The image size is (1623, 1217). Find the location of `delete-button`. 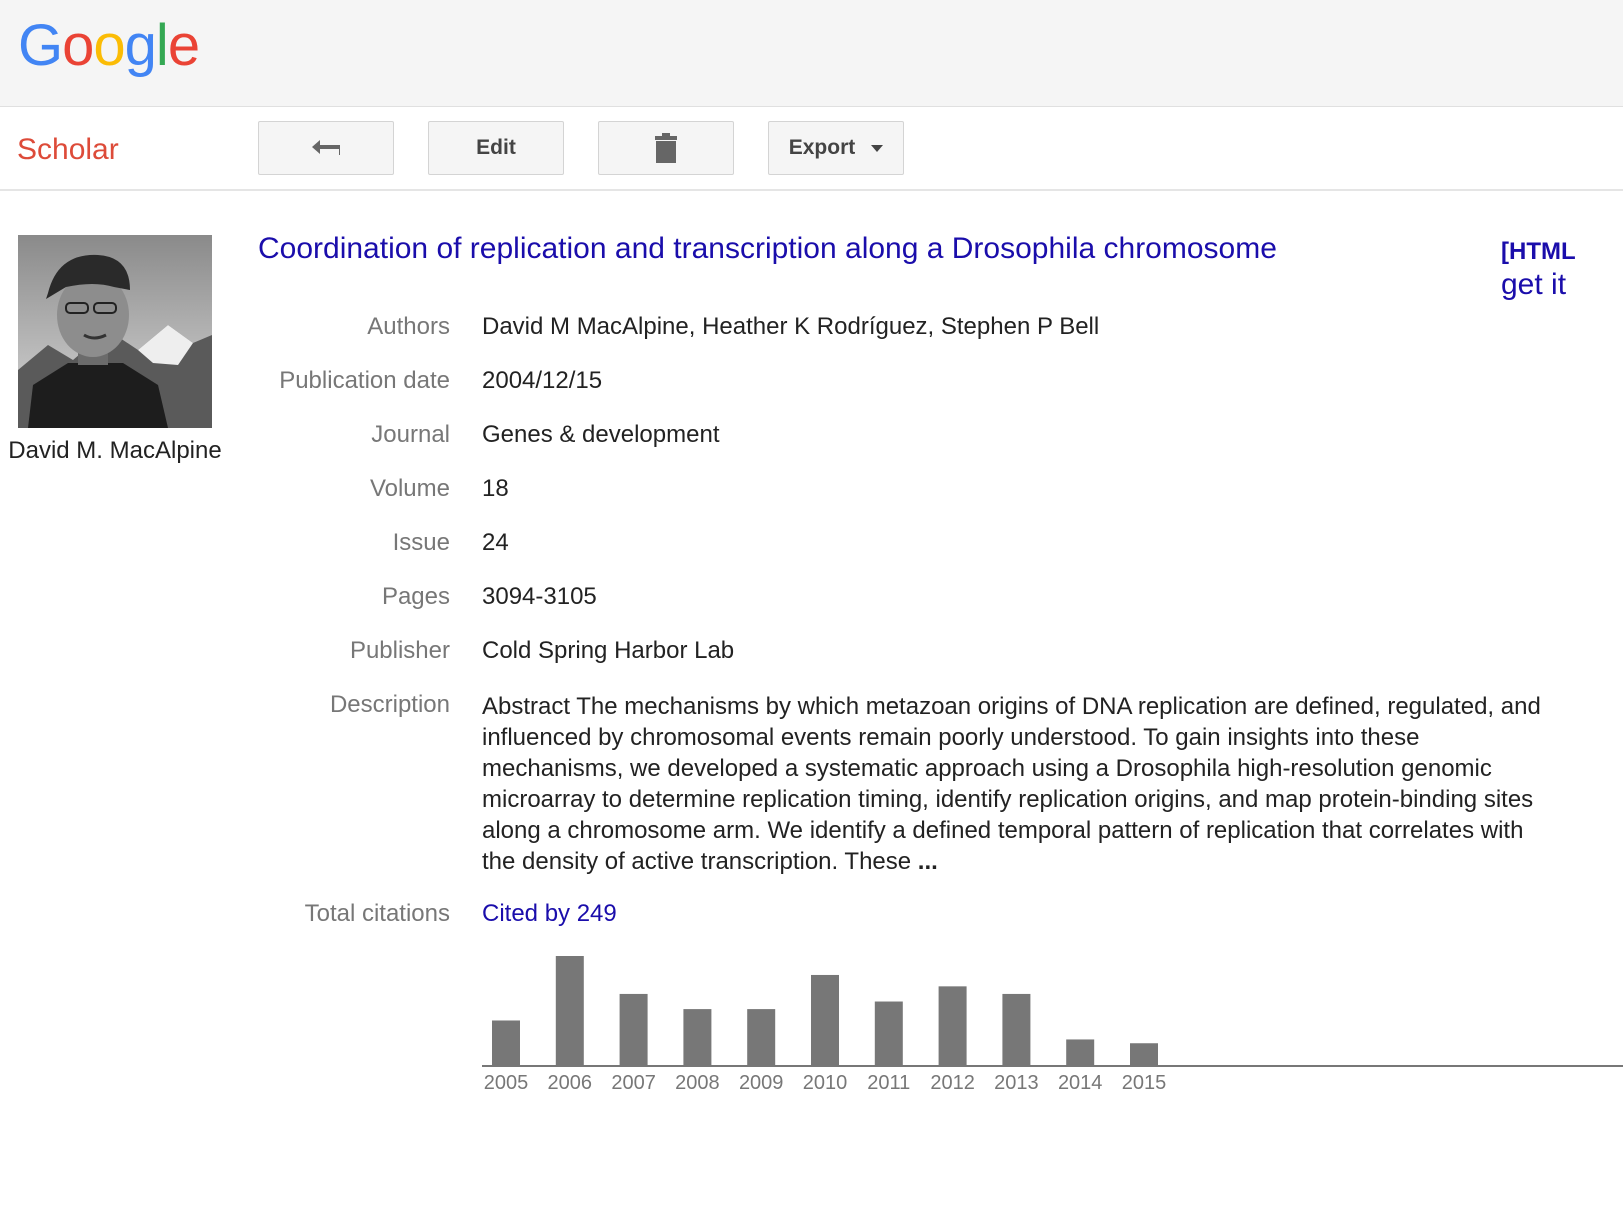

delete-button is located at coordinates (666, 148).